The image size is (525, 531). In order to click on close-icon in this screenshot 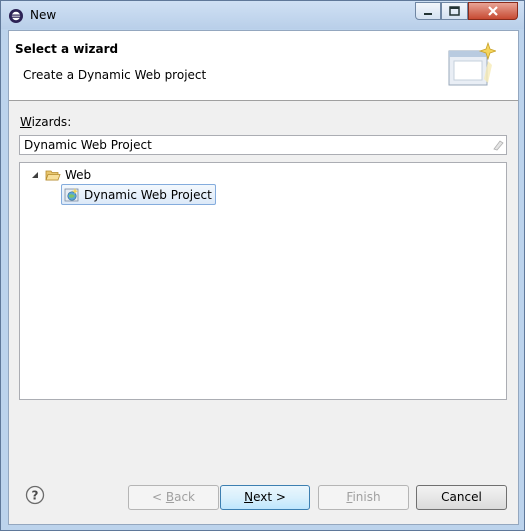, I will do `click(493, 11)`.